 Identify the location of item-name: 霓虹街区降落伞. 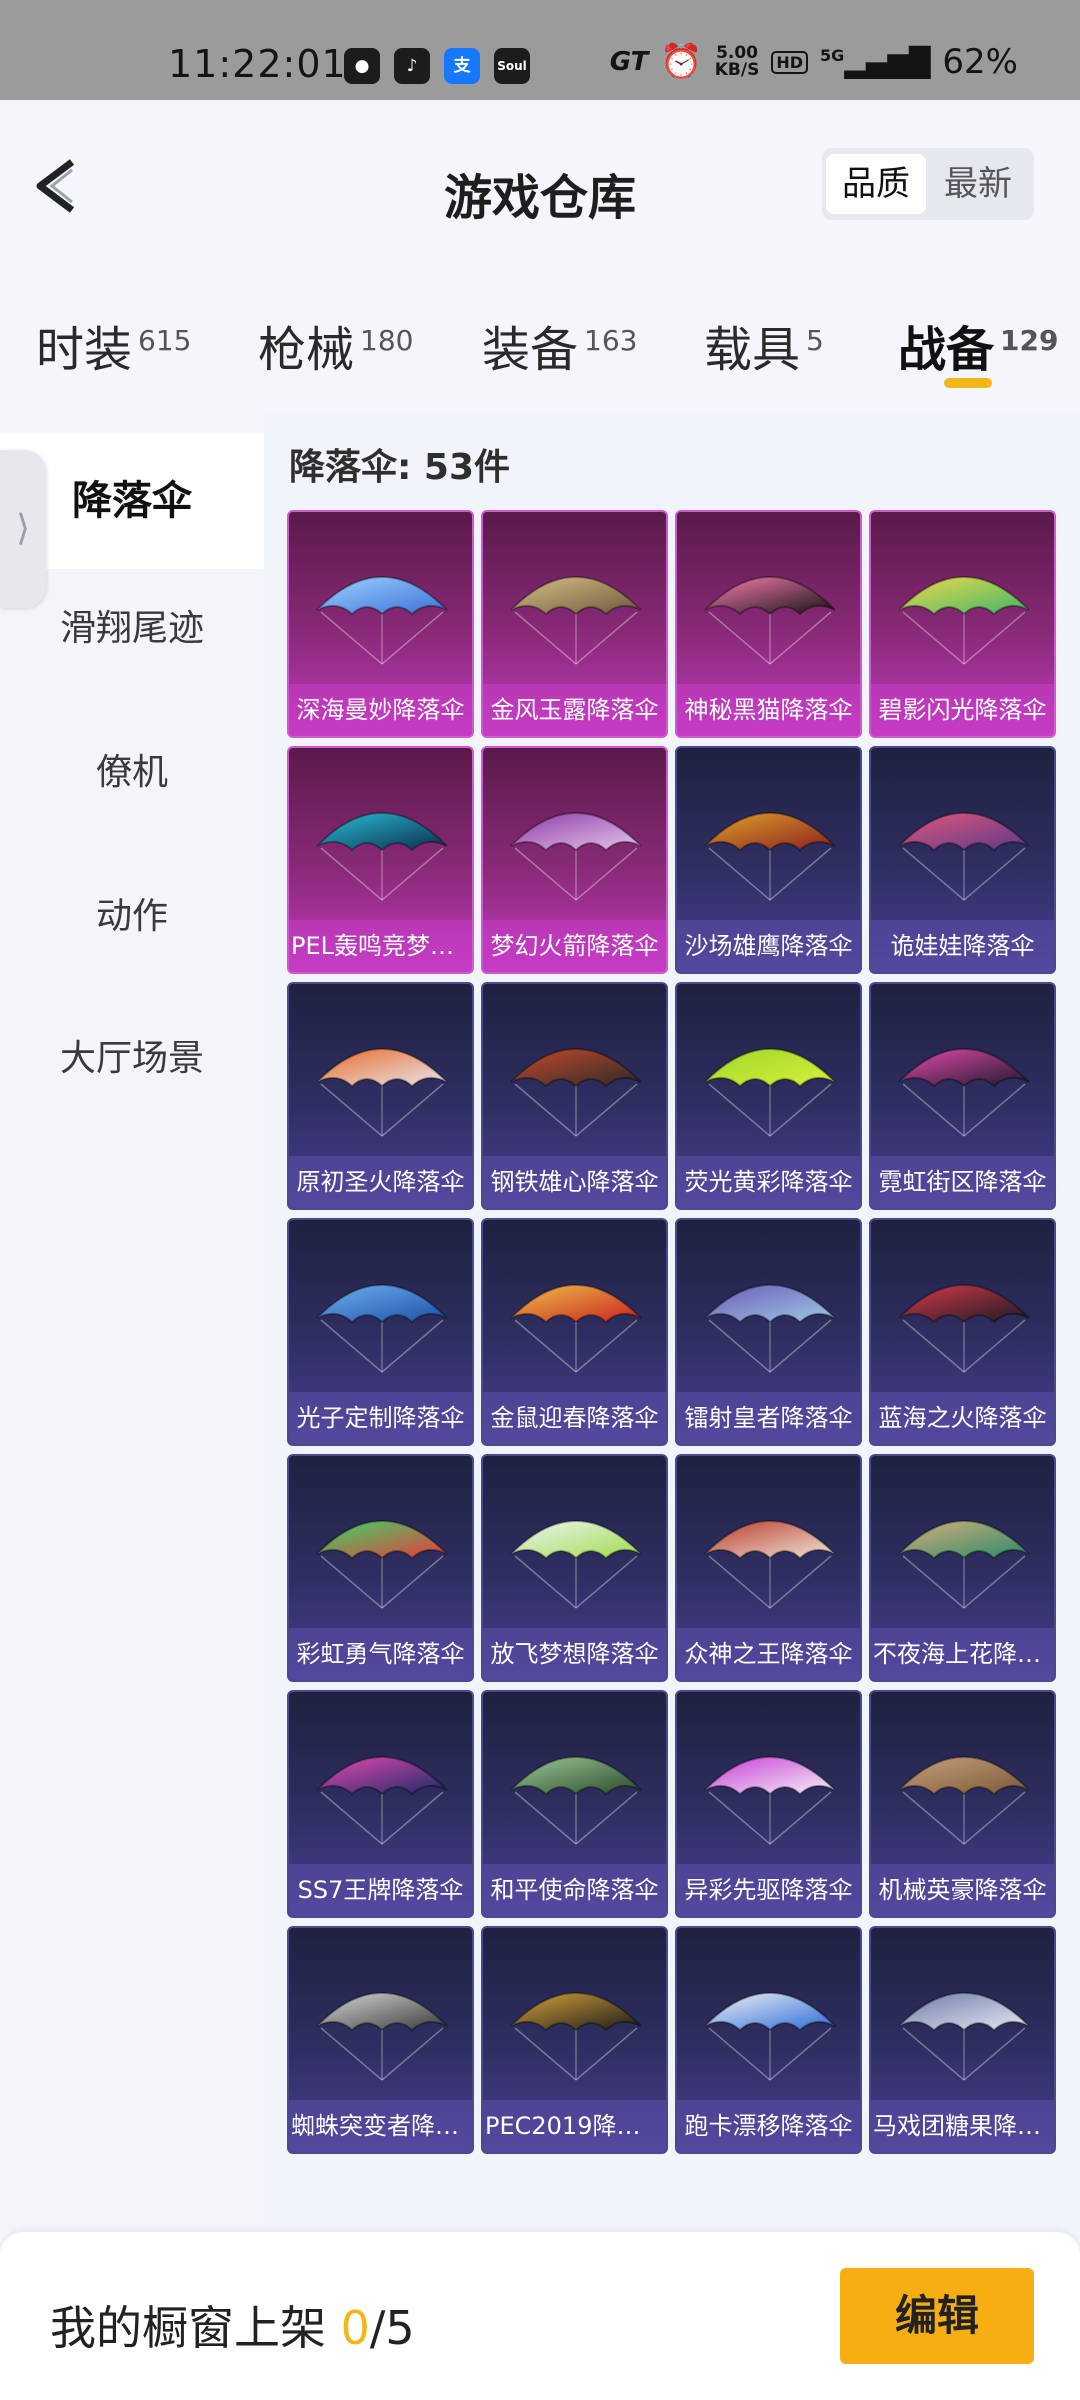
(962, 1182).